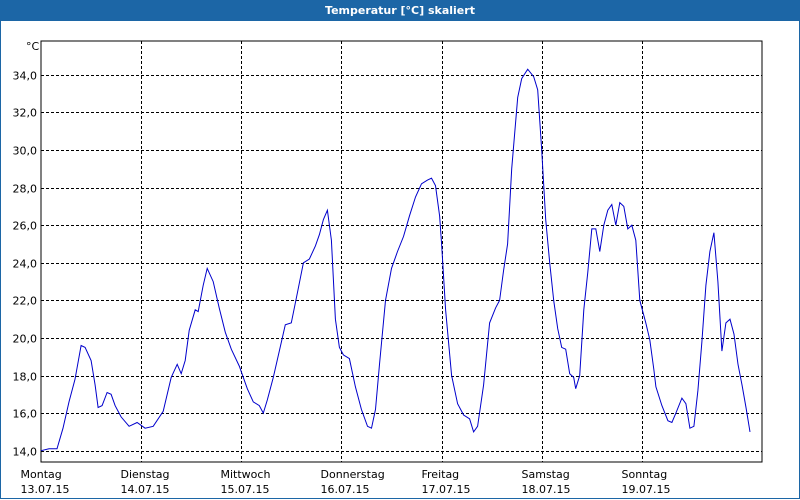  What do you see at coordinates (245, 489) in the screenshot?
I see `x-tick-date-label: 15.07.15` at bounding box center [245, 489].